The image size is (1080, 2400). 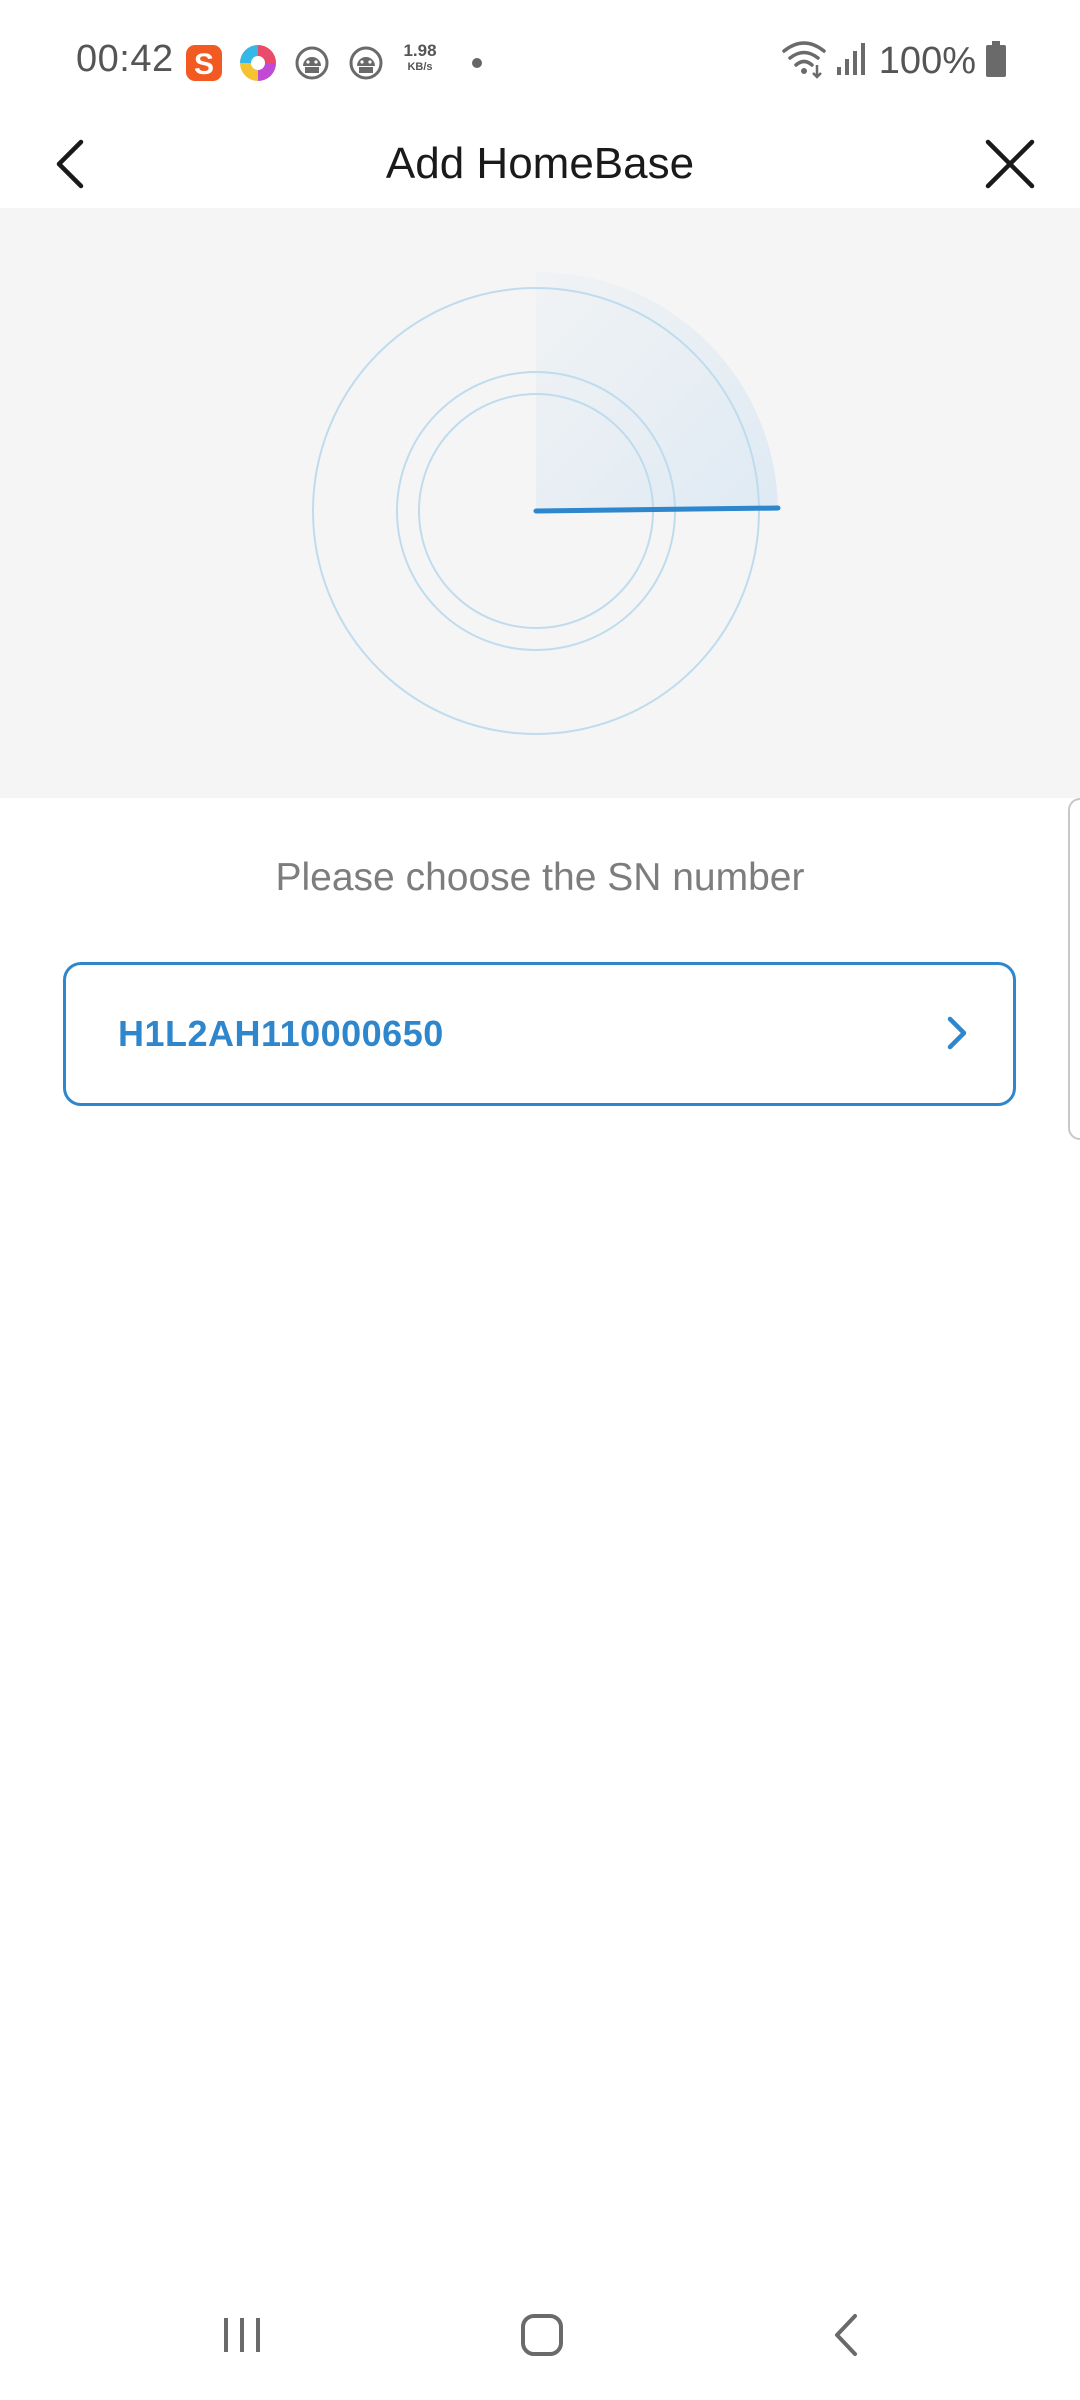 What do you see at coordinates (957, 1033) in the screenshot?
I see `chevron-right-icon` at bounding box center [957, 1033].